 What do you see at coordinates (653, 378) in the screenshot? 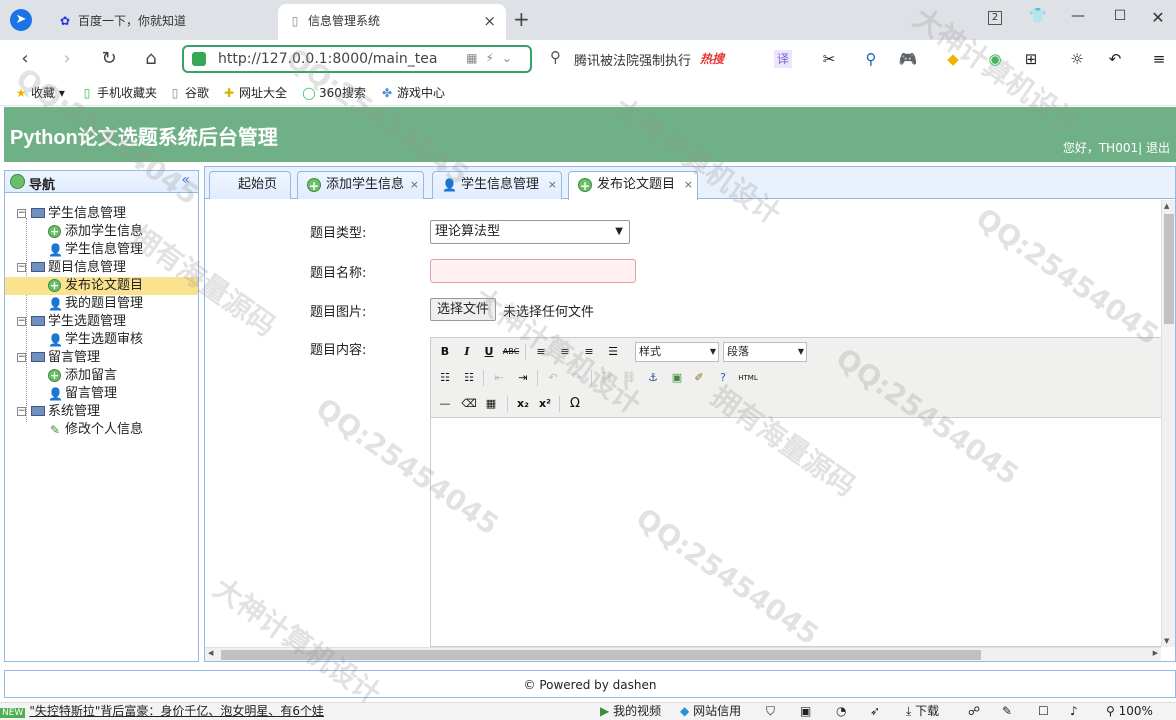
I see `anchor-icon: ⚓` at bounding box center [653, 378].